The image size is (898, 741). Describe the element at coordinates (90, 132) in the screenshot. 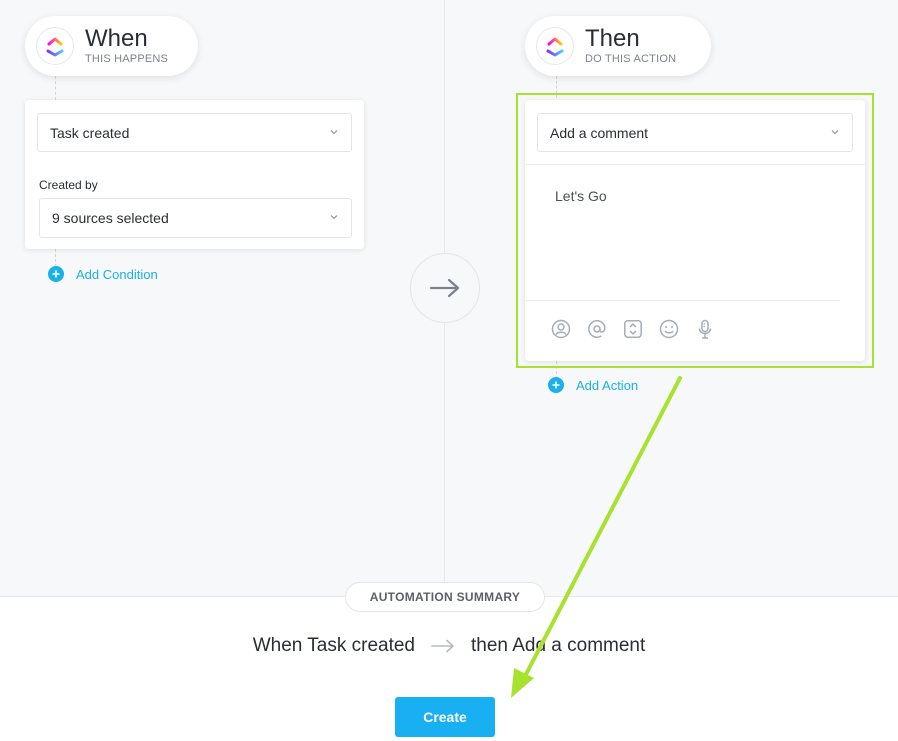

I see `trigger-event-value: Task created` at that location.